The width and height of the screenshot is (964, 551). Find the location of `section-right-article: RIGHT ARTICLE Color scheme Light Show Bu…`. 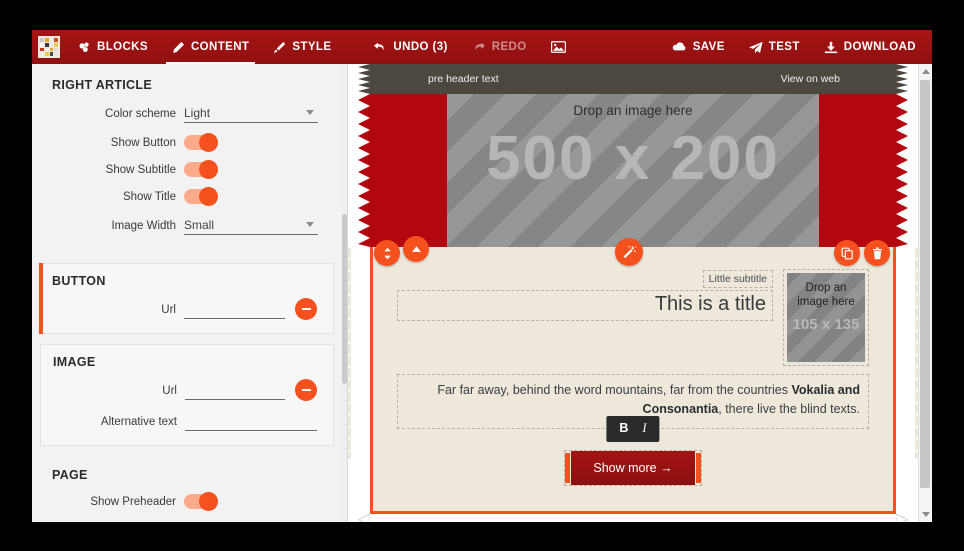

section-right-article: RIGHT ARTICLE Color scheme Light Show Bu… is located at coordinates (187, 156).